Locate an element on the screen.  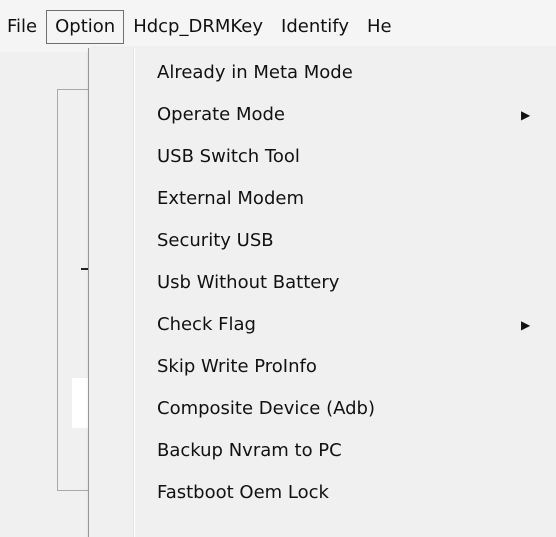
menu-help: He is located at coordinates (379, 27).